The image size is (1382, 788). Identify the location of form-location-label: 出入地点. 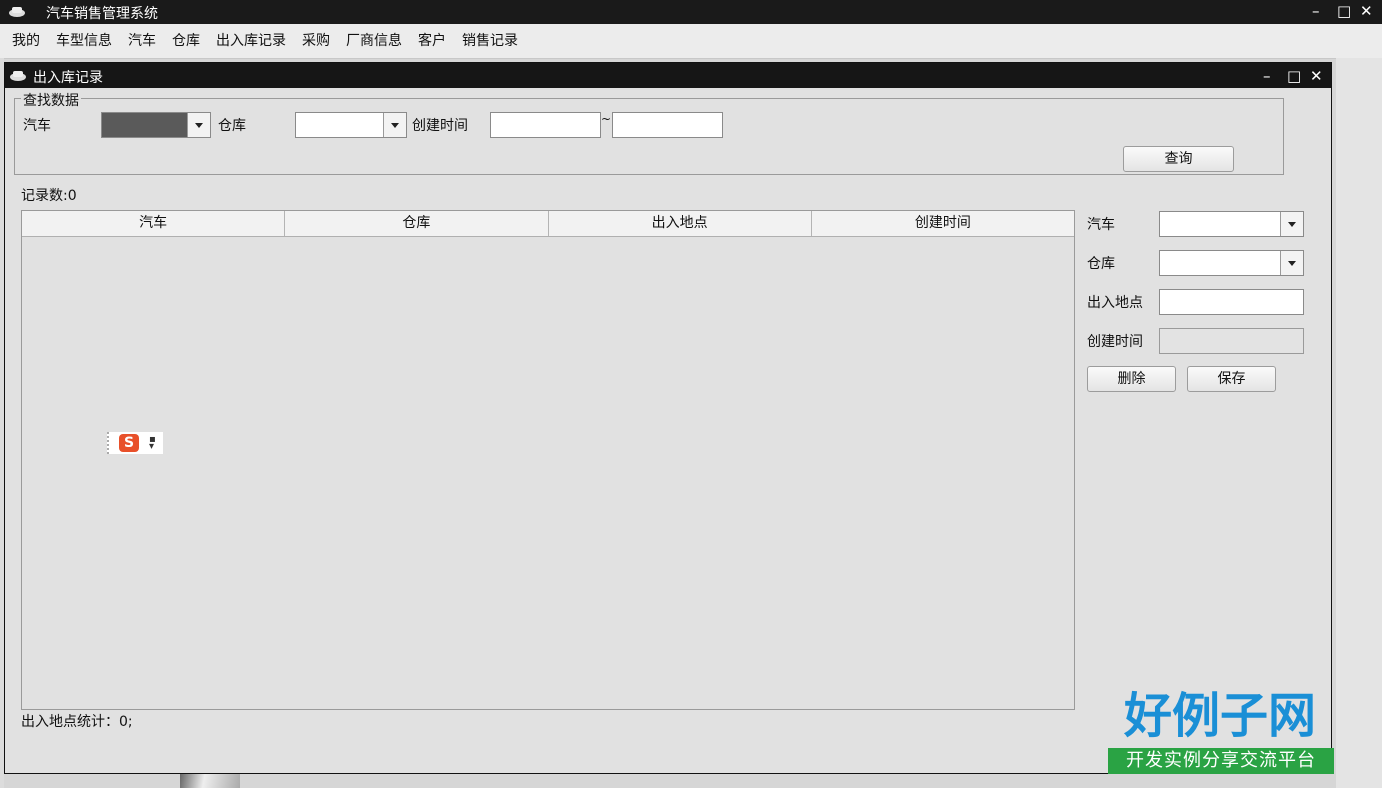
(1115, 303).